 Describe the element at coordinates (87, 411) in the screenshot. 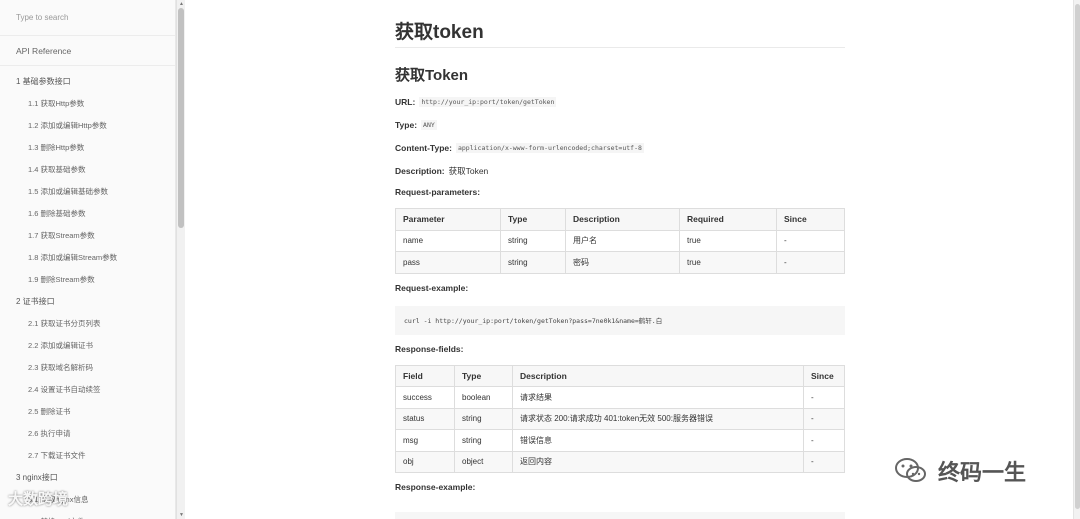

I see `sidebar-item: 2.5 删除证书` at that location.